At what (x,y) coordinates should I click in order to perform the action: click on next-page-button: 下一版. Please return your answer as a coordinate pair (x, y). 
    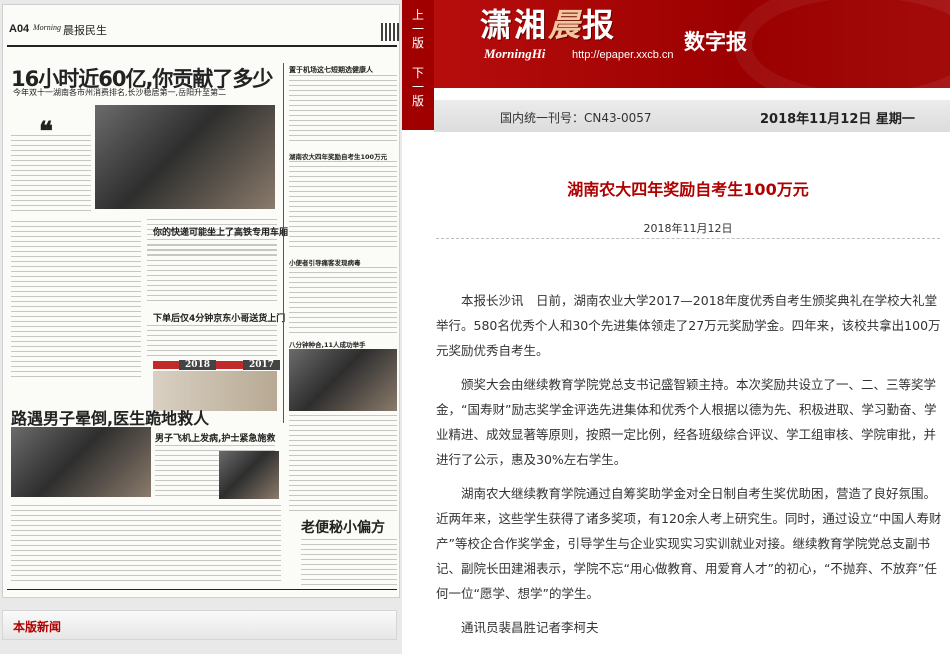
    Looking at the image, I should click on (418, 87).